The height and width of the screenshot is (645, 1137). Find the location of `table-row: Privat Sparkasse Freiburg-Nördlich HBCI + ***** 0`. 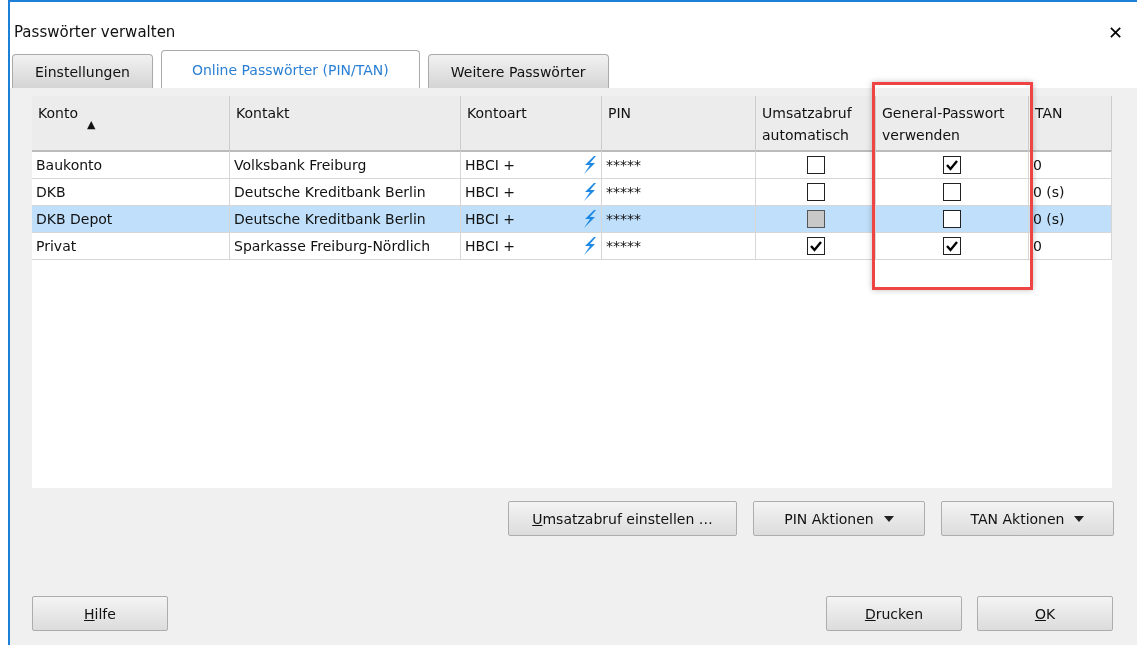

table-row: Privat Sparkasse Freiburg-Nördlich HBCI + ***** 0 is located at coordinates (572, 246).